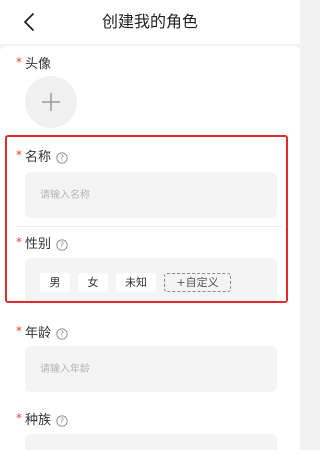 Image resolution: width=320 pixels, height=450 pixels. I want to click on age-label: * 年龄 ?, so click(42, 333).